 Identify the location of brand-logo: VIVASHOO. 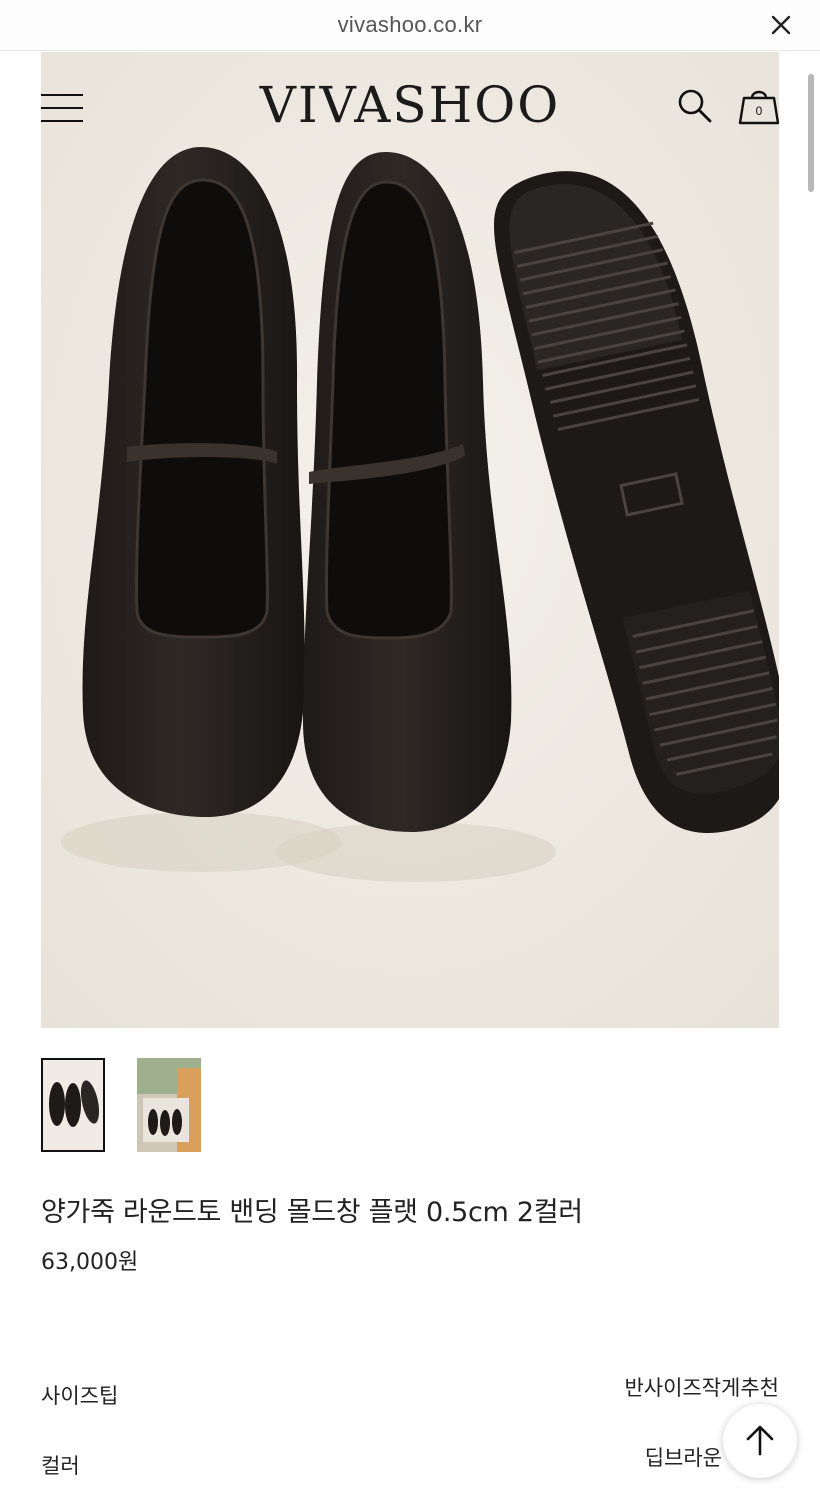
(410, 105).